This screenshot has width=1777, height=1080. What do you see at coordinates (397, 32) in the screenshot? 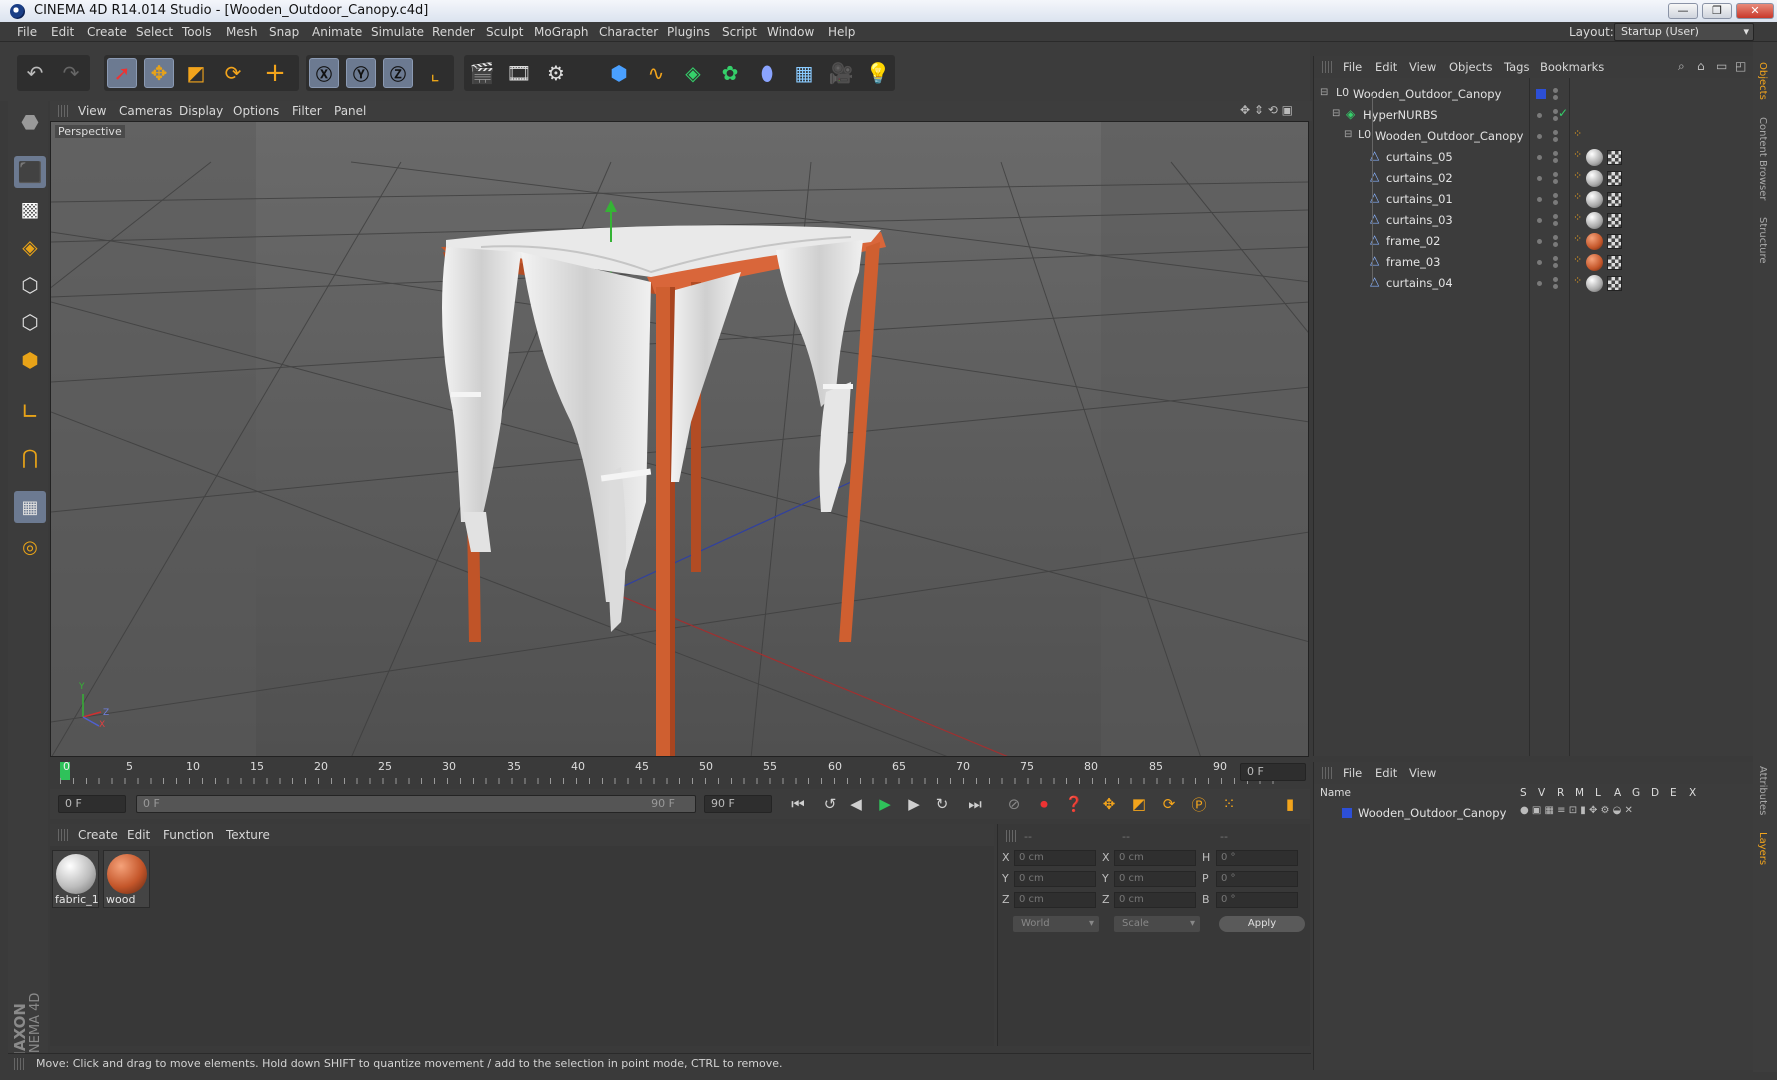
I see `menu-simulate: Simulate` at bounding box center [397, 32].